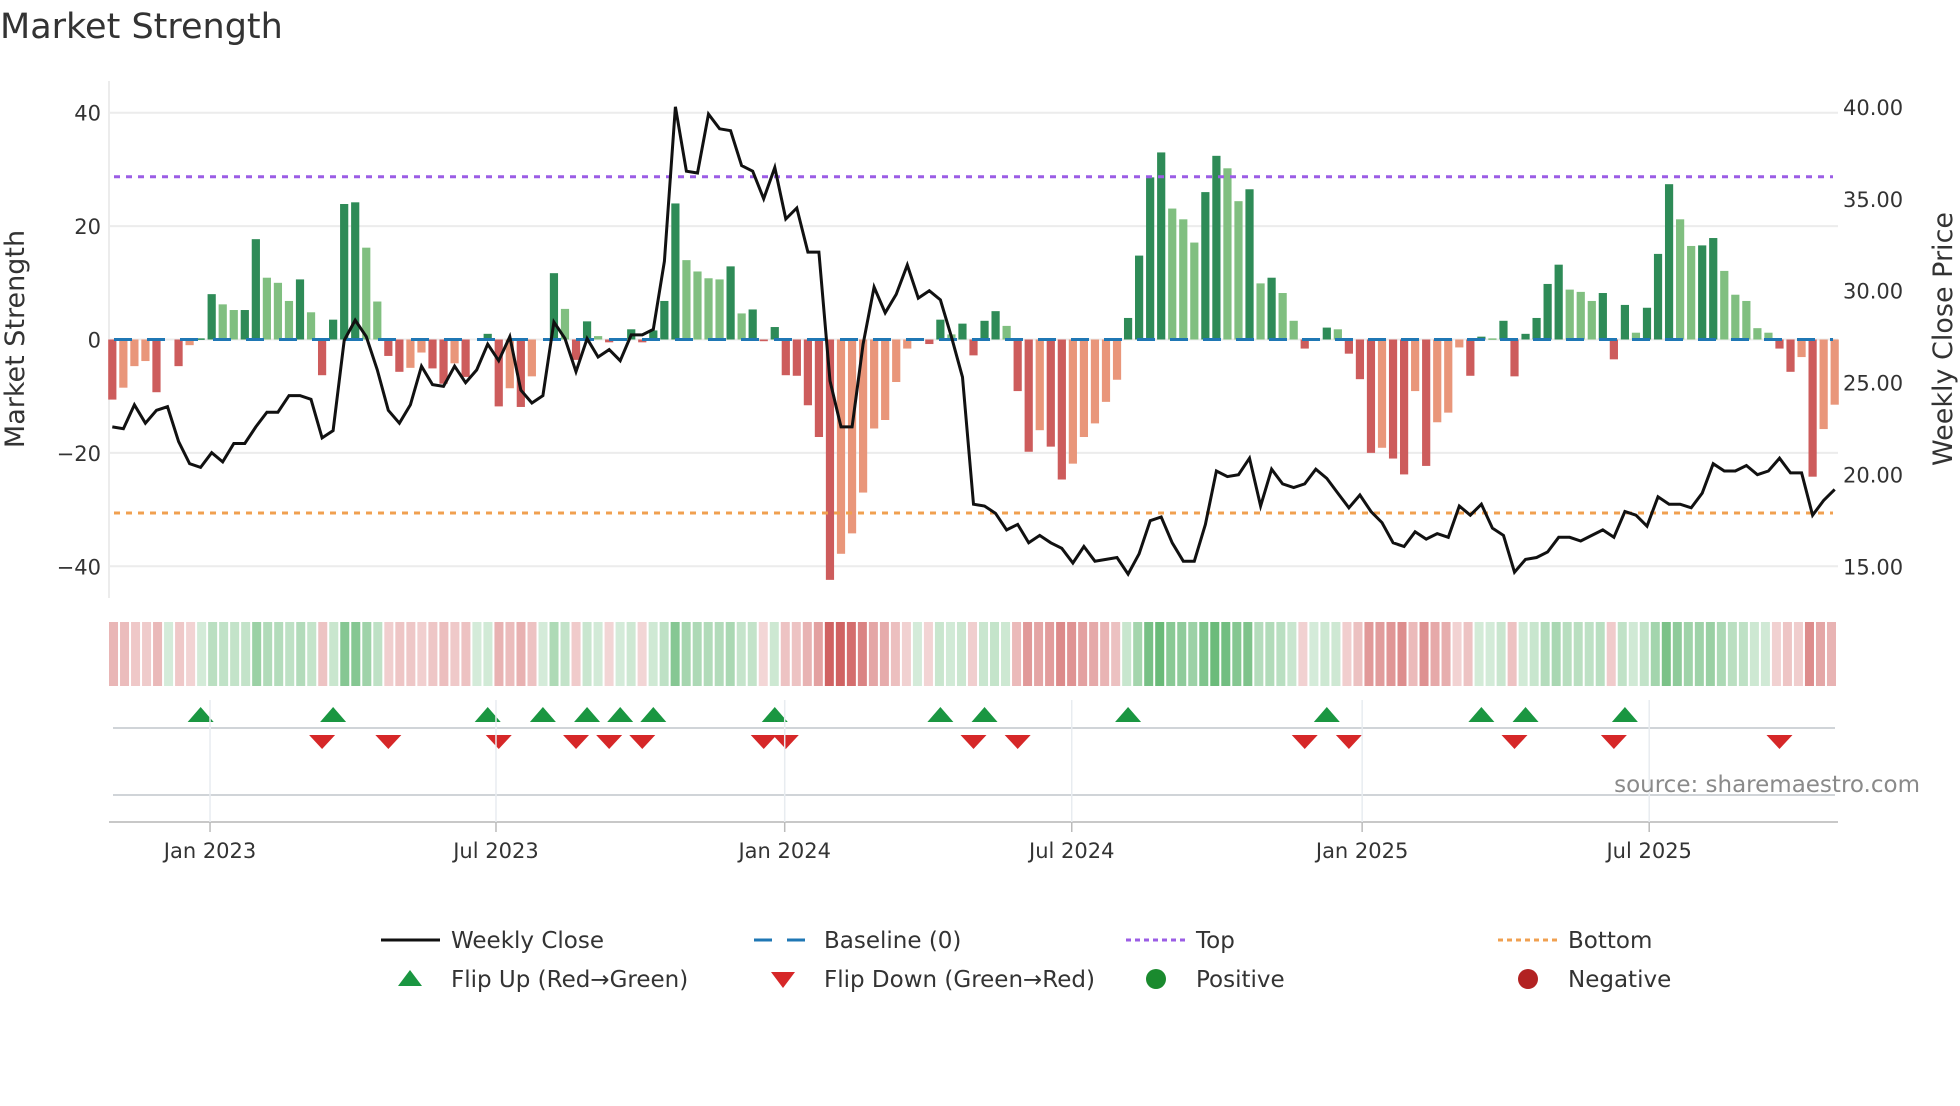 This screenshot has width=1960, height=1106. I want to click on x-tick-label: Jul 2025, so click(1647, 851).